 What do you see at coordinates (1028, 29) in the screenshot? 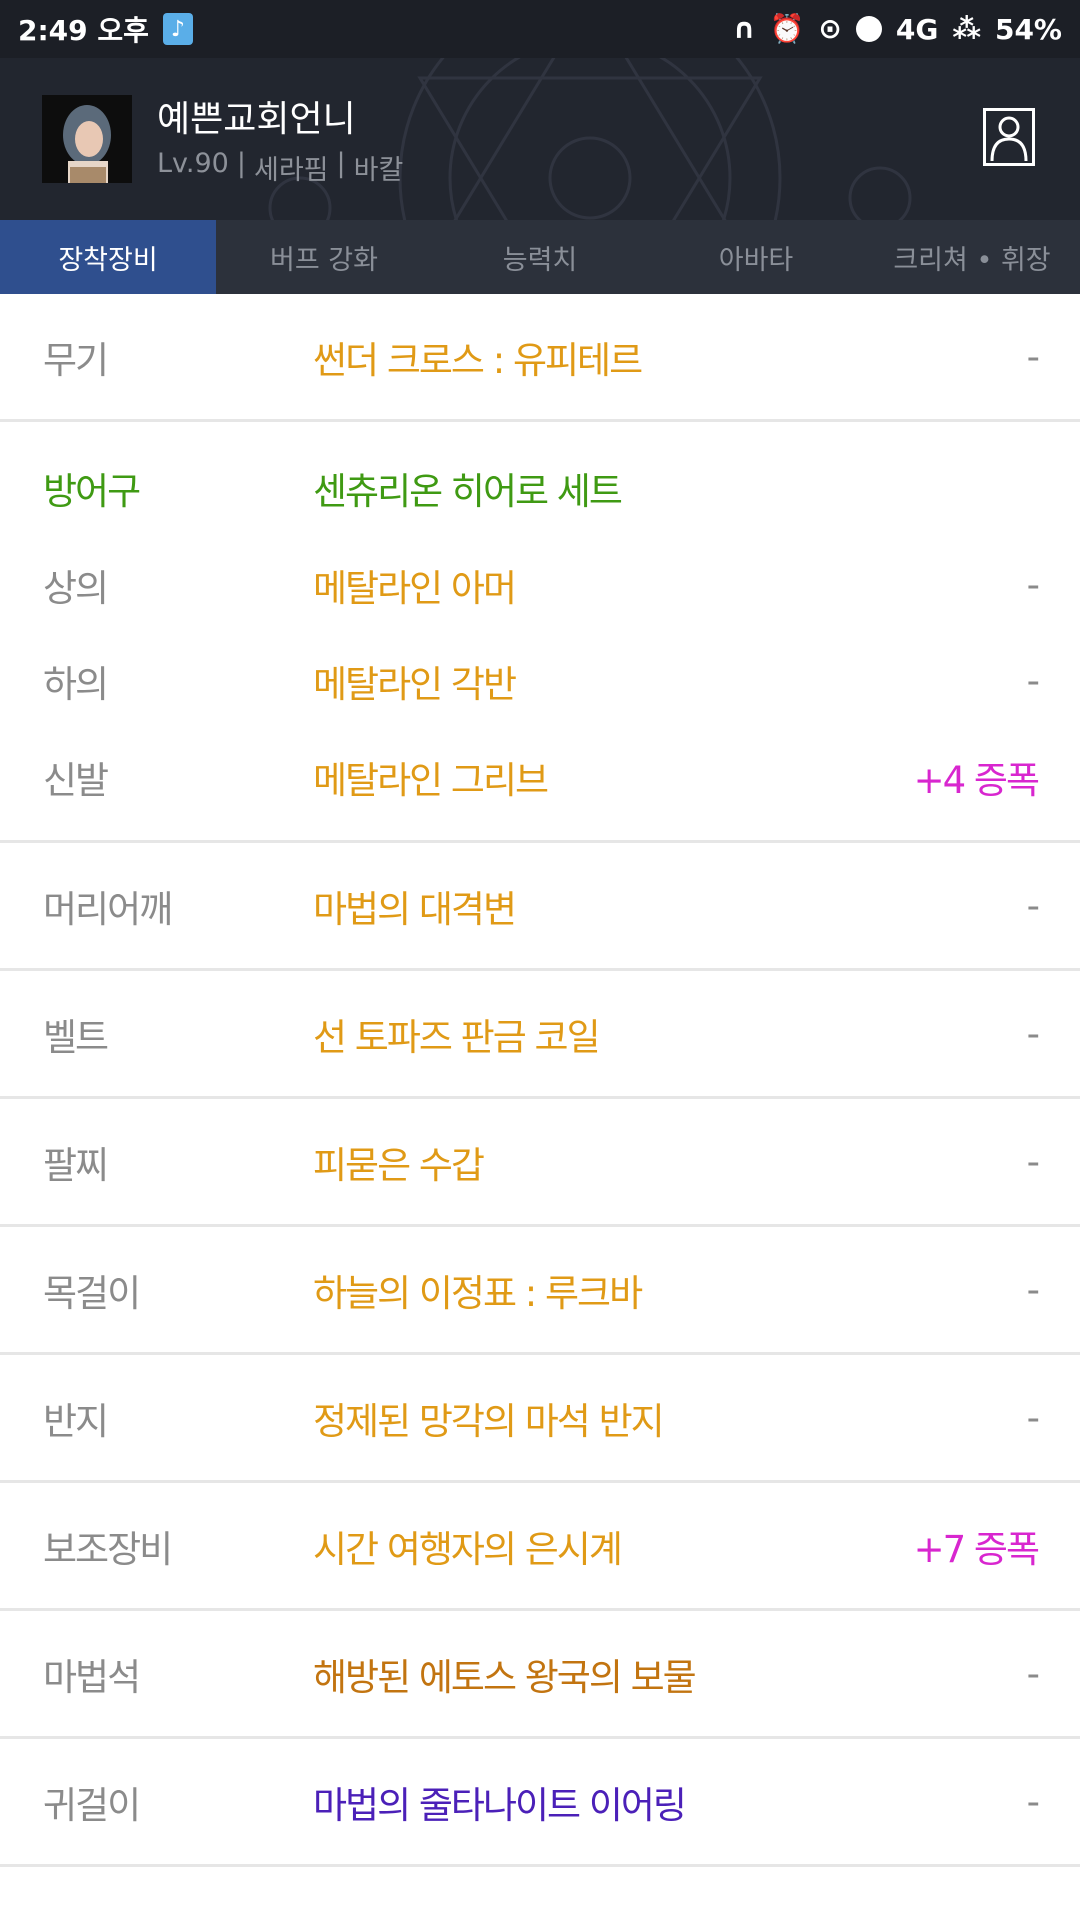
I see `battery-level: 54%` at bounding box center [1028, 29].